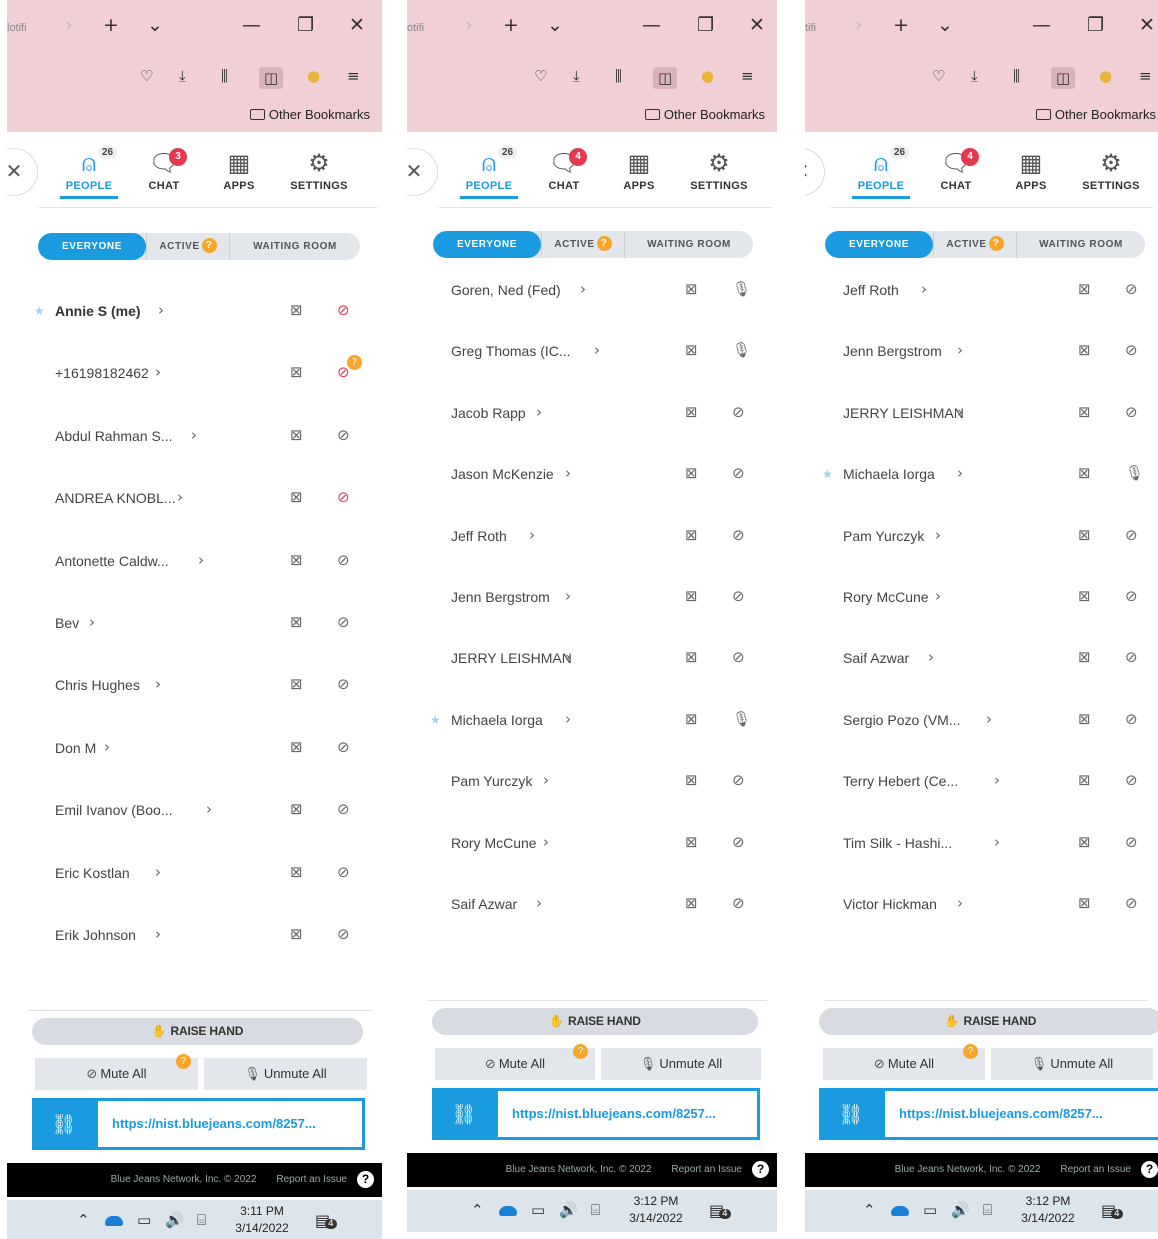 This screenshot has width=1158, height=1239. Describe the element at coordinates (218, 500) in the screenshot. I see `participant-row: ANDREA KNOBL... › ⊠ ⊘` at that location.